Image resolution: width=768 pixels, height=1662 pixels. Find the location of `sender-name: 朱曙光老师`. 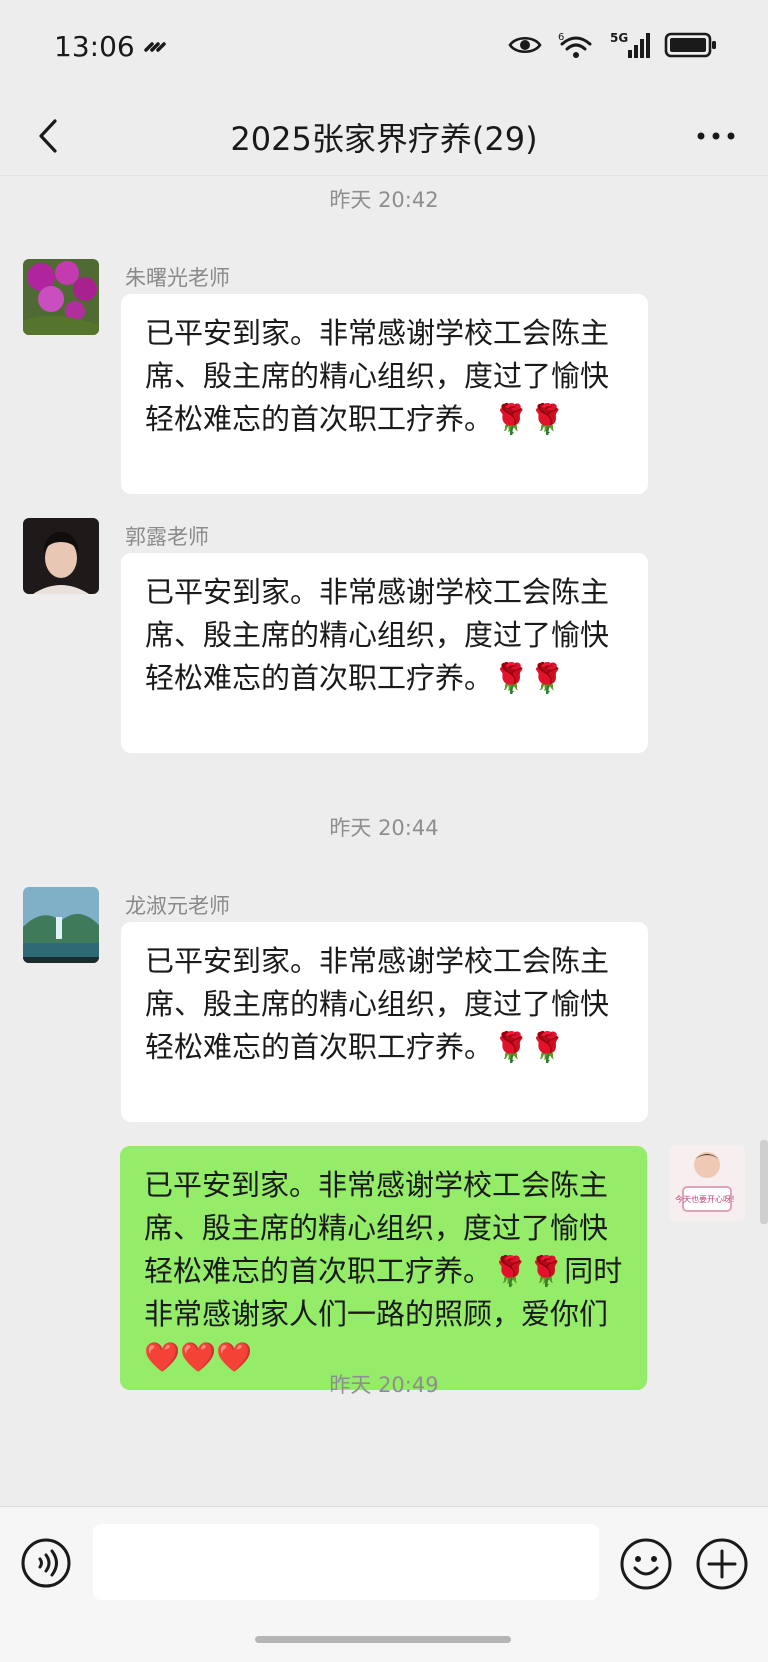

sender-name: 朱曙光老师 is located at coordinates (177, 278).